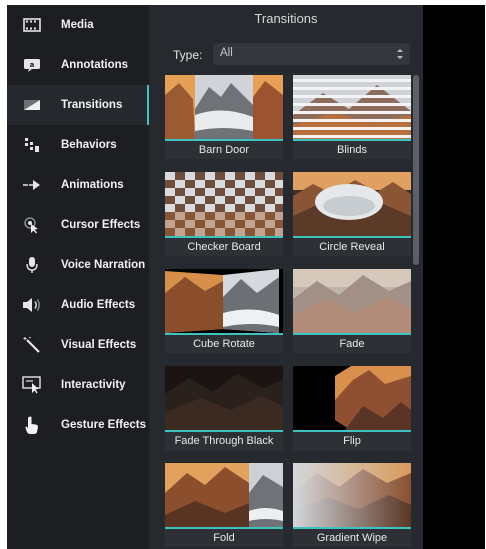  I want to click on sidebar-item-label: Audio Effects, so click(98, 305).